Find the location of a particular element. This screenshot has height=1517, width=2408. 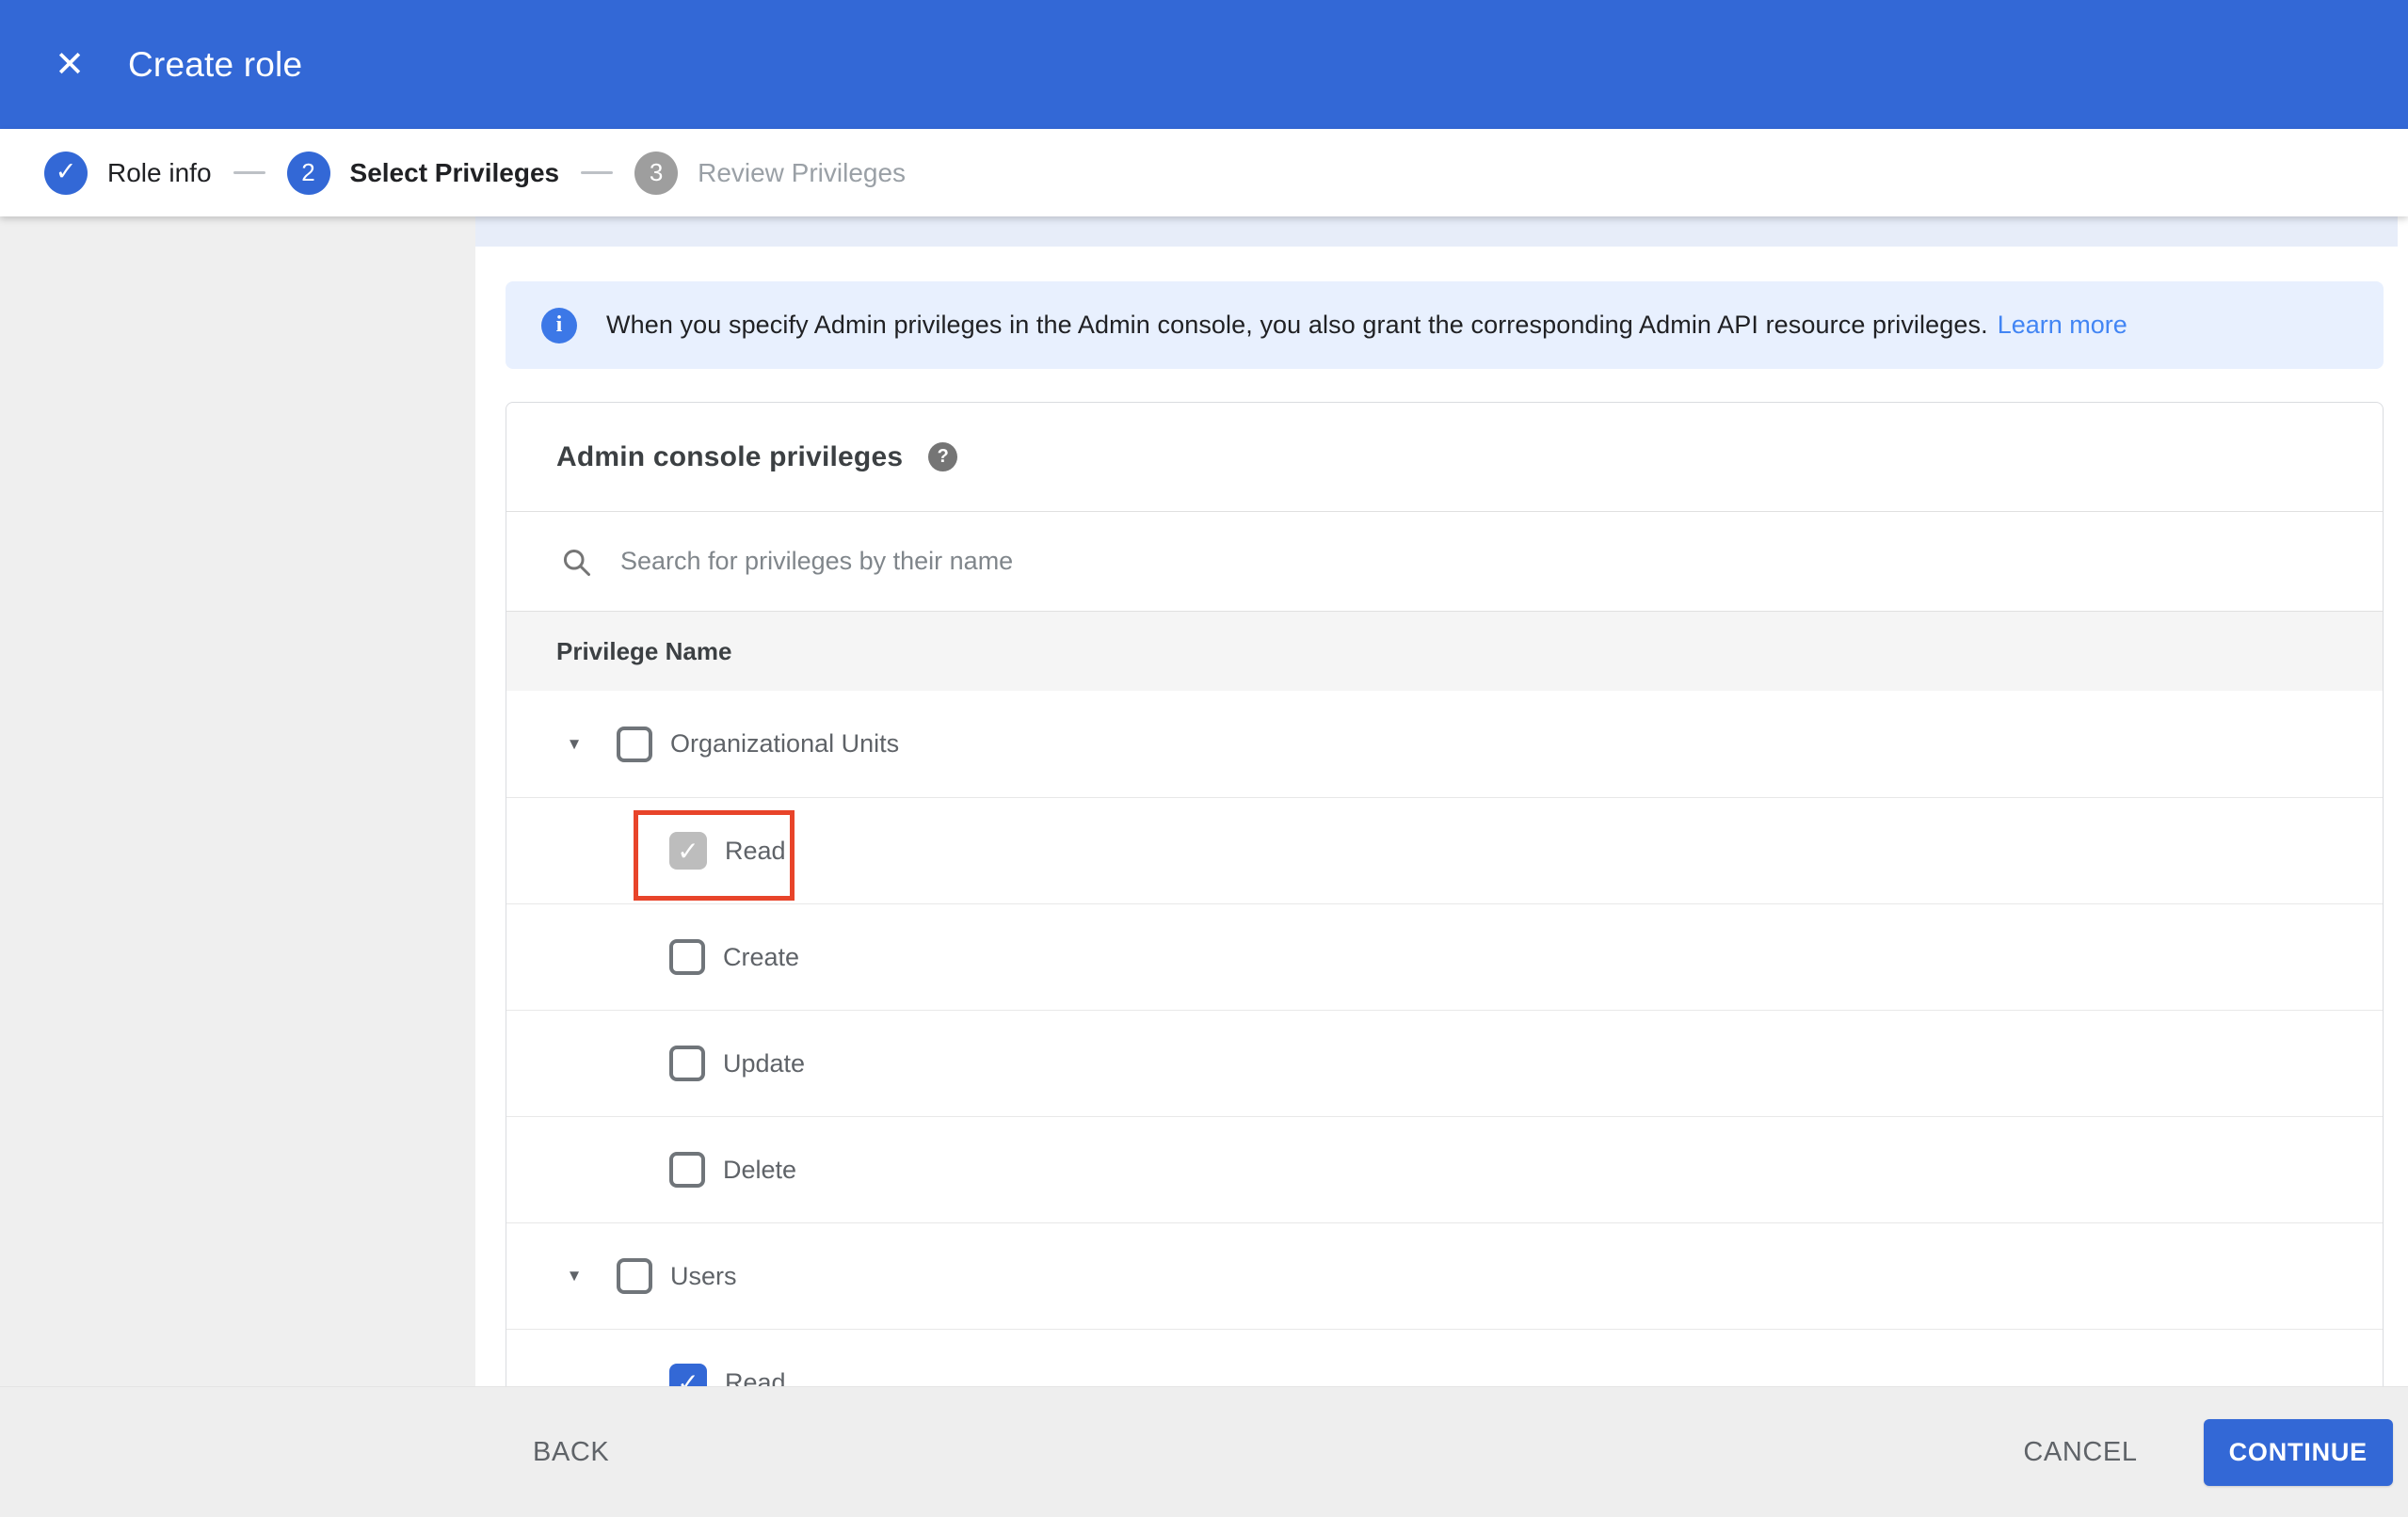

privilege-name-column-header: Privilege Name is located at coordinates (1444, 651).